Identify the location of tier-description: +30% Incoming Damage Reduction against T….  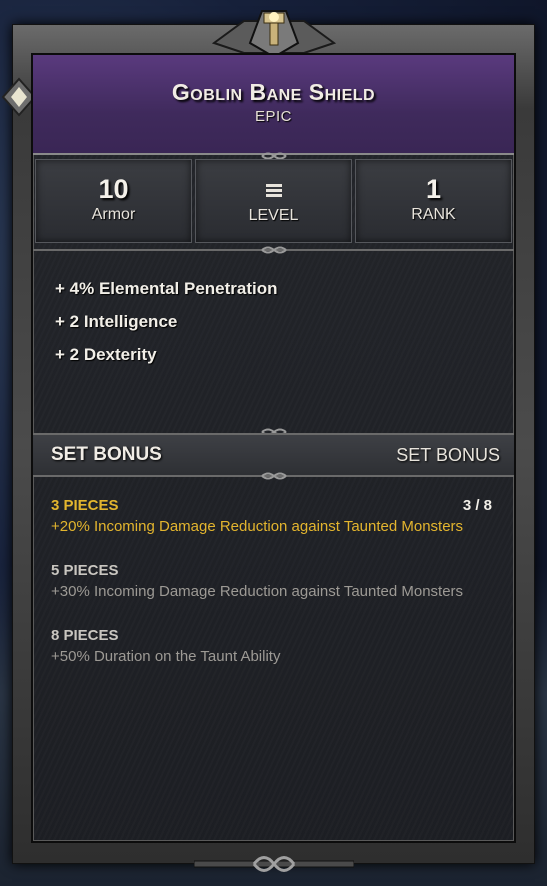
(257, 591).